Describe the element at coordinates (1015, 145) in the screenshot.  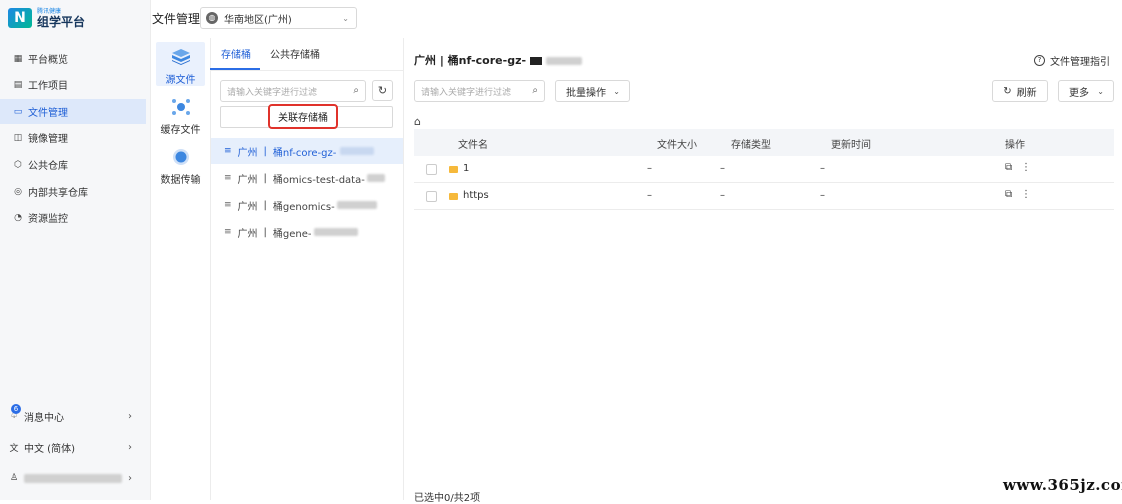
I see `col-actions: 操作` at that location.